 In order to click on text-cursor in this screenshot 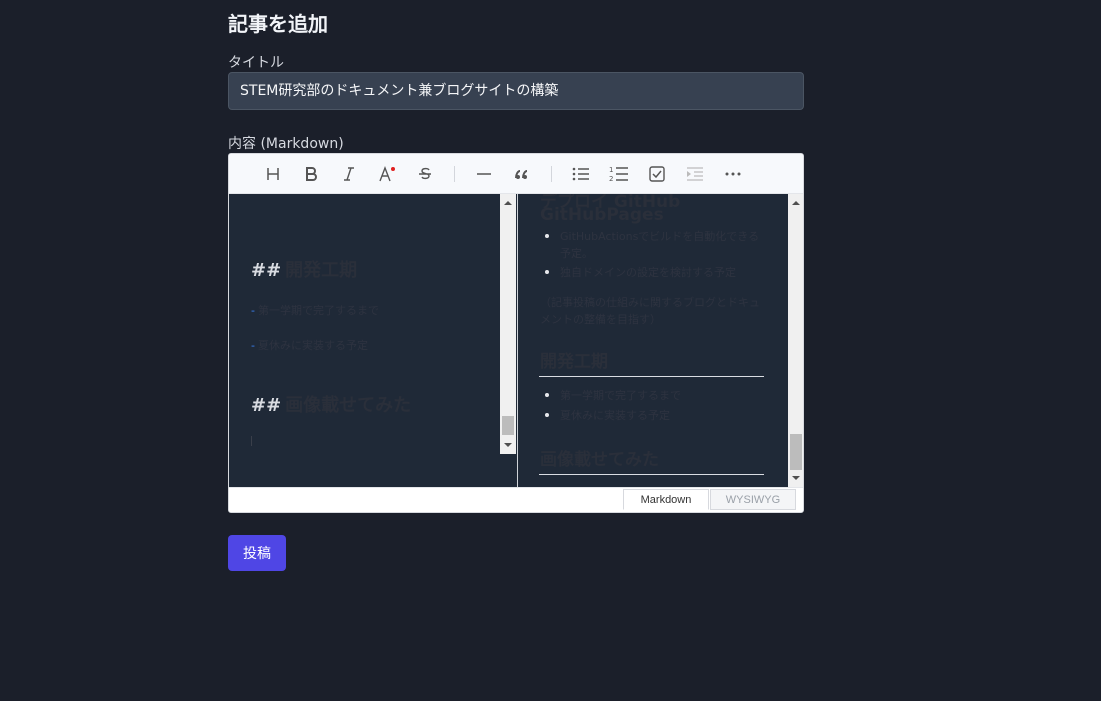, I will do `click(251, 441)`.